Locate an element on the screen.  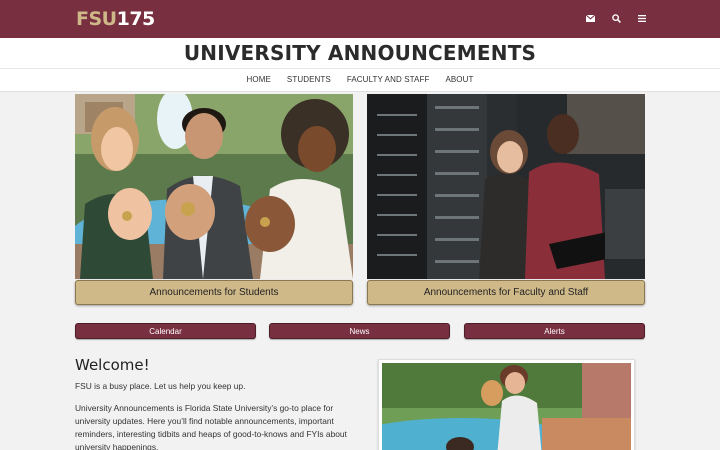
welcome-heading: Welcome! is located at coordinates (112, 365).